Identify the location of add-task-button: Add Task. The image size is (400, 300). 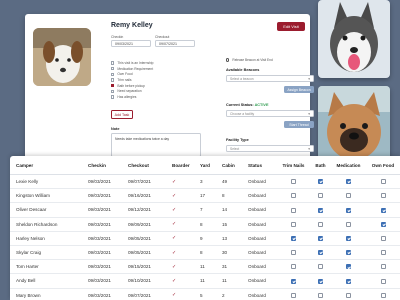
(122, 114).